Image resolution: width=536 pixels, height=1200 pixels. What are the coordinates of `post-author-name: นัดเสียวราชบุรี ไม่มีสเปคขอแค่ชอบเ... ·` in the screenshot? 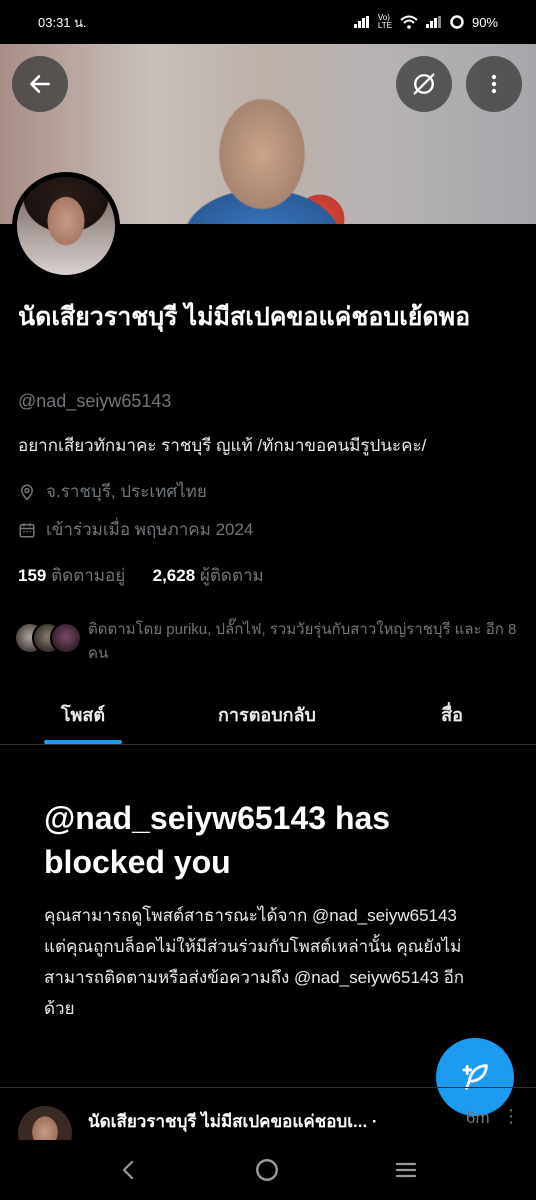 It's located at (233, 1121).